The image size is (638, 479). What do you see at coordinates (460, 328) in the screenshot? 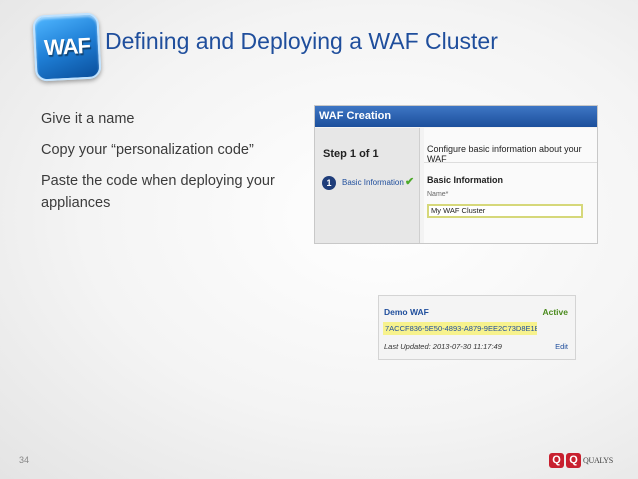
I see `personalization-code: 7ACCF836-5E50-4893-A879-9EE2C73D8E1B` at bounding box center [460, 328].